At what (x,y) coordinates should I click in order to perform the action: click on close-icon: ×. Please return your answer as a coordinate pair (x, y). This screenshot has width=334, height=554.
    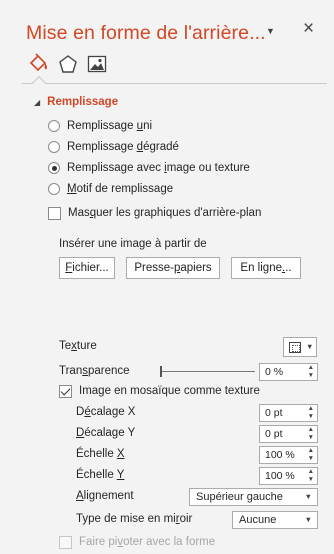
    Looking at the image, I should click on (308, 28).